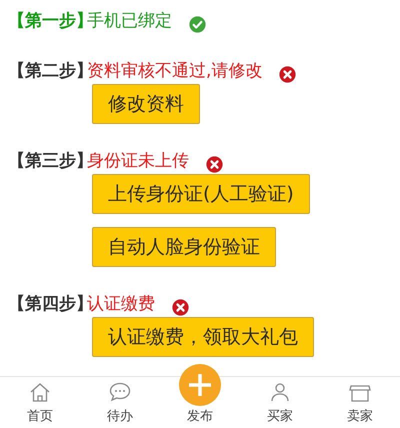 Image resolution: width=400 pixels, height=428 pixels. Describe the element at coordinates (120, 392) in the screenshot. I see `chat-icon` at that location.